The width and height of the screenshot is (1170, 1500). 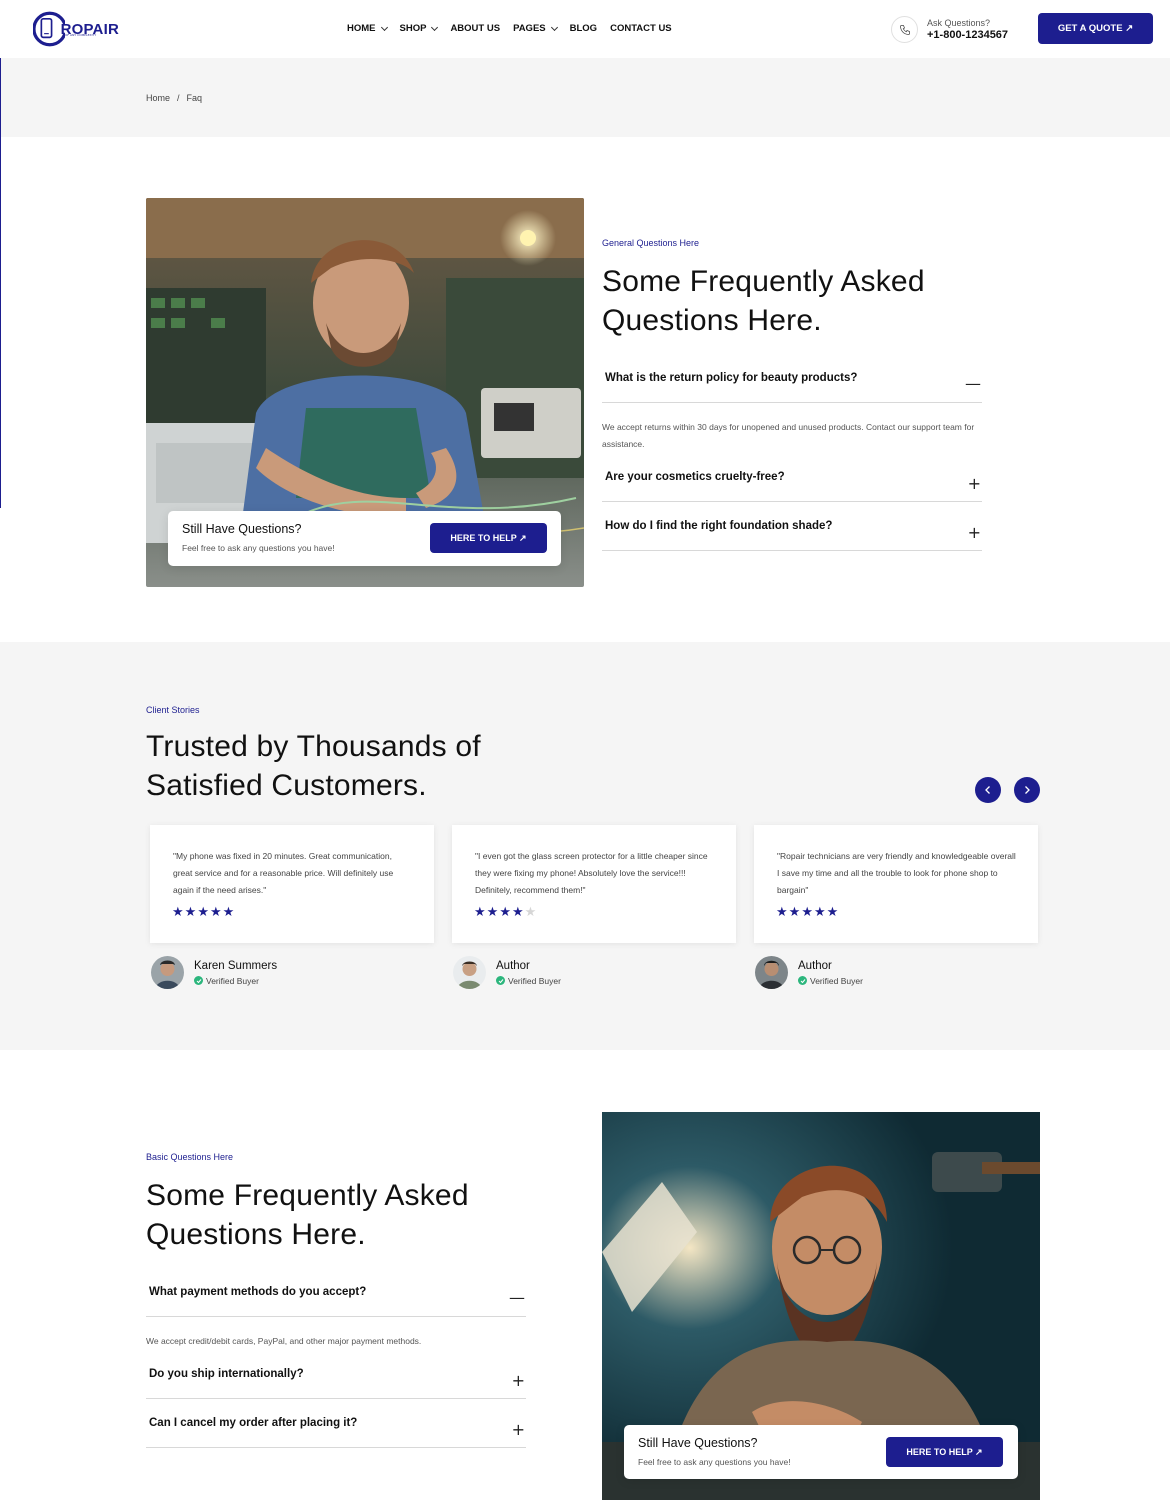 What do you see at coordinates (967, 35) in the screenshot?
I see `phone-number: +1-800-1234567` at bounding box center [967, 35].